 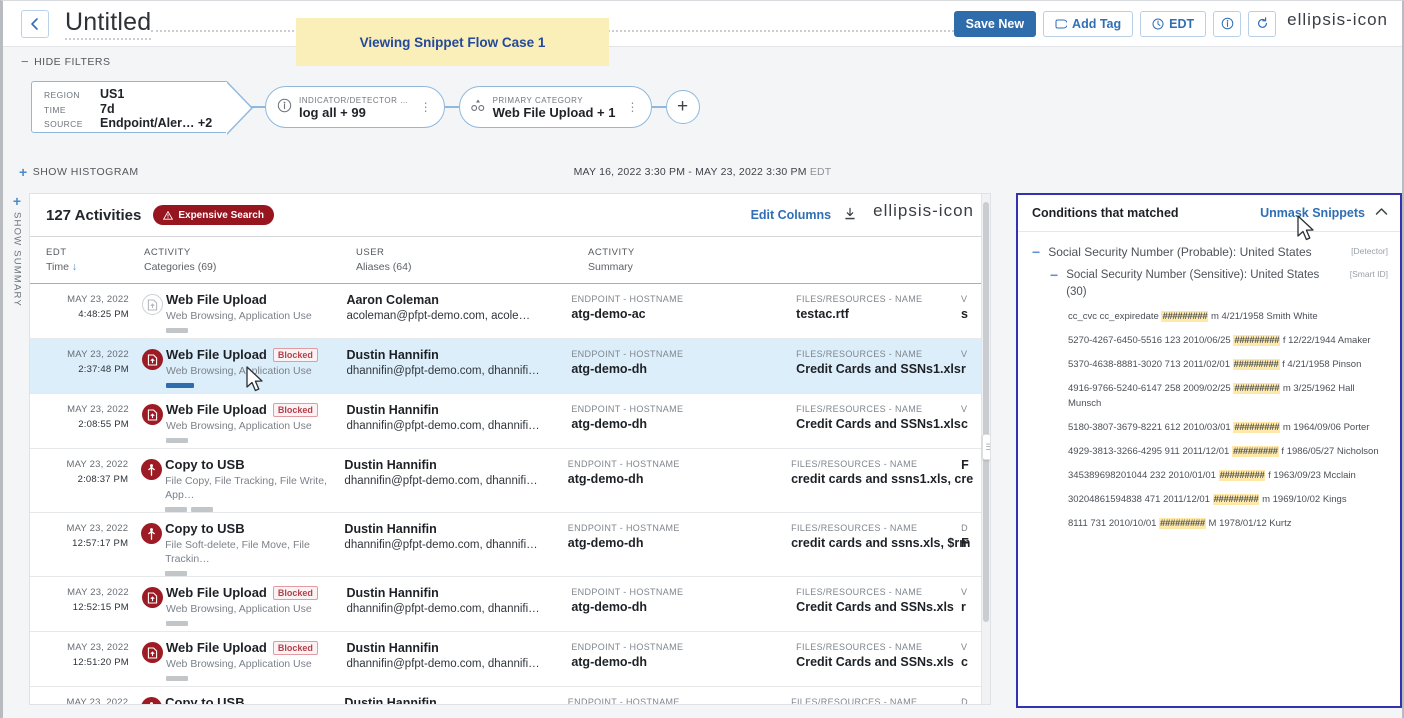 I want to click on column-header-user: USER Aliases (64), so click(x=470, y=260).